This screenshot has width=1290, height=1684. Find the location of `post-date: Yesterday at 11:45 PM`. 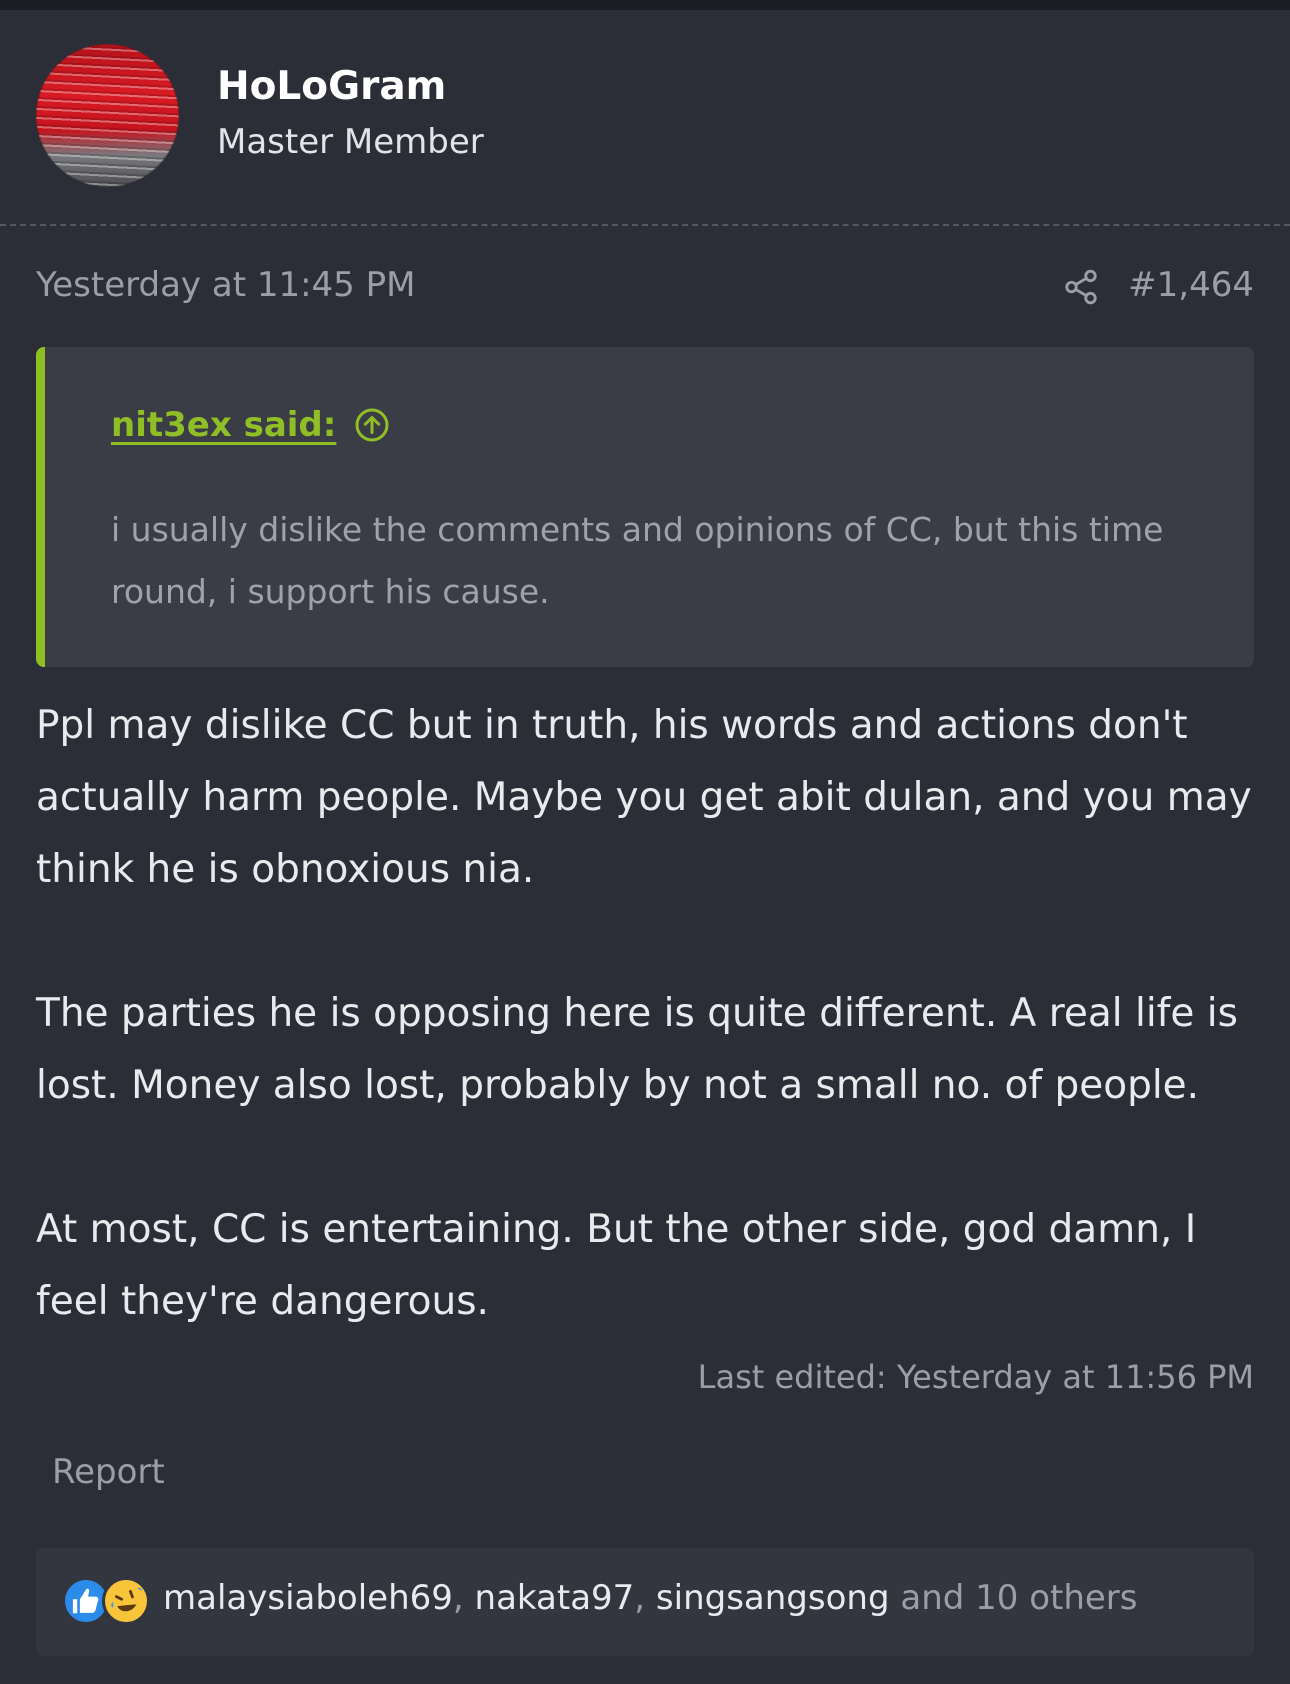

post-date: Yesterday at 11:45 PM is located at coordinates (225, 285).